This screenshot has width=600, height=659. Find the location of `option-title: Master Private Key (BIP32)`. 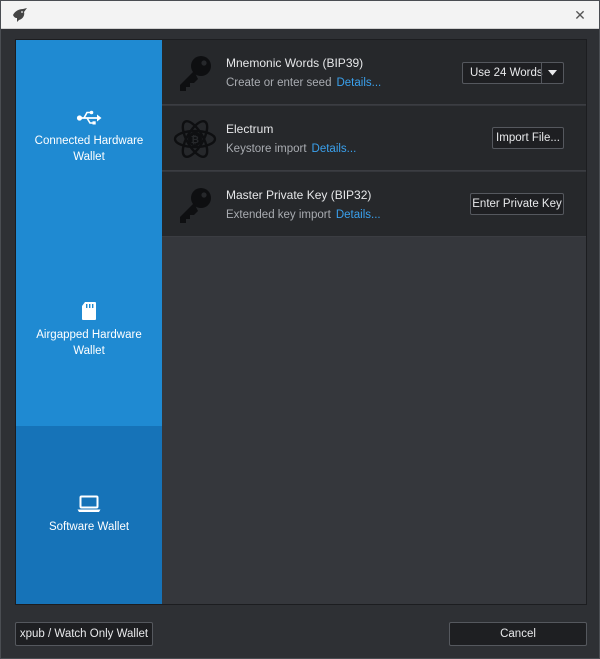

option-title: Master Private Key (BIP32) is located at coordinates (299, 195).